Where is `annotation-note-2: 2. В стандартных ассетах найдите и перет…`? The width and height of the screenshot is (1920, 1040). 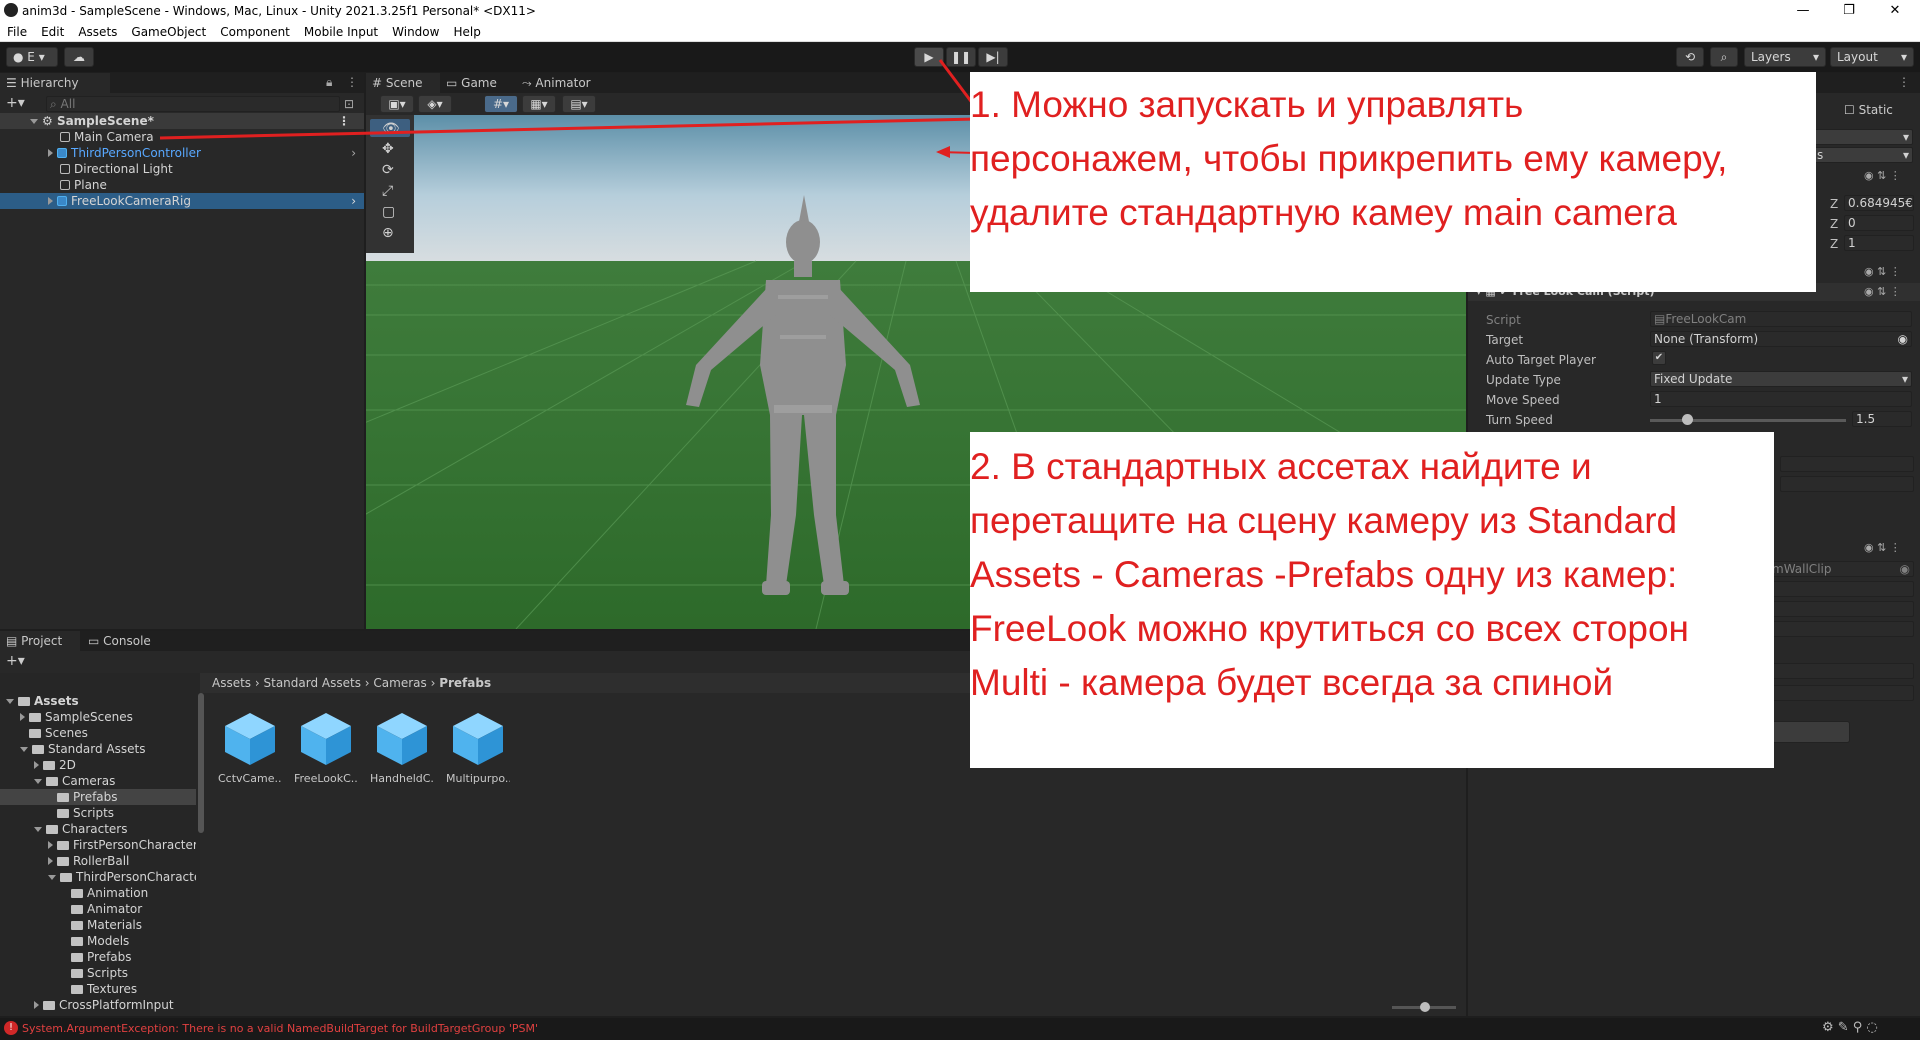 annotation-note-2: 2. В стандартных ассетах найдите и перет… is located at coordinates (1372, 600).